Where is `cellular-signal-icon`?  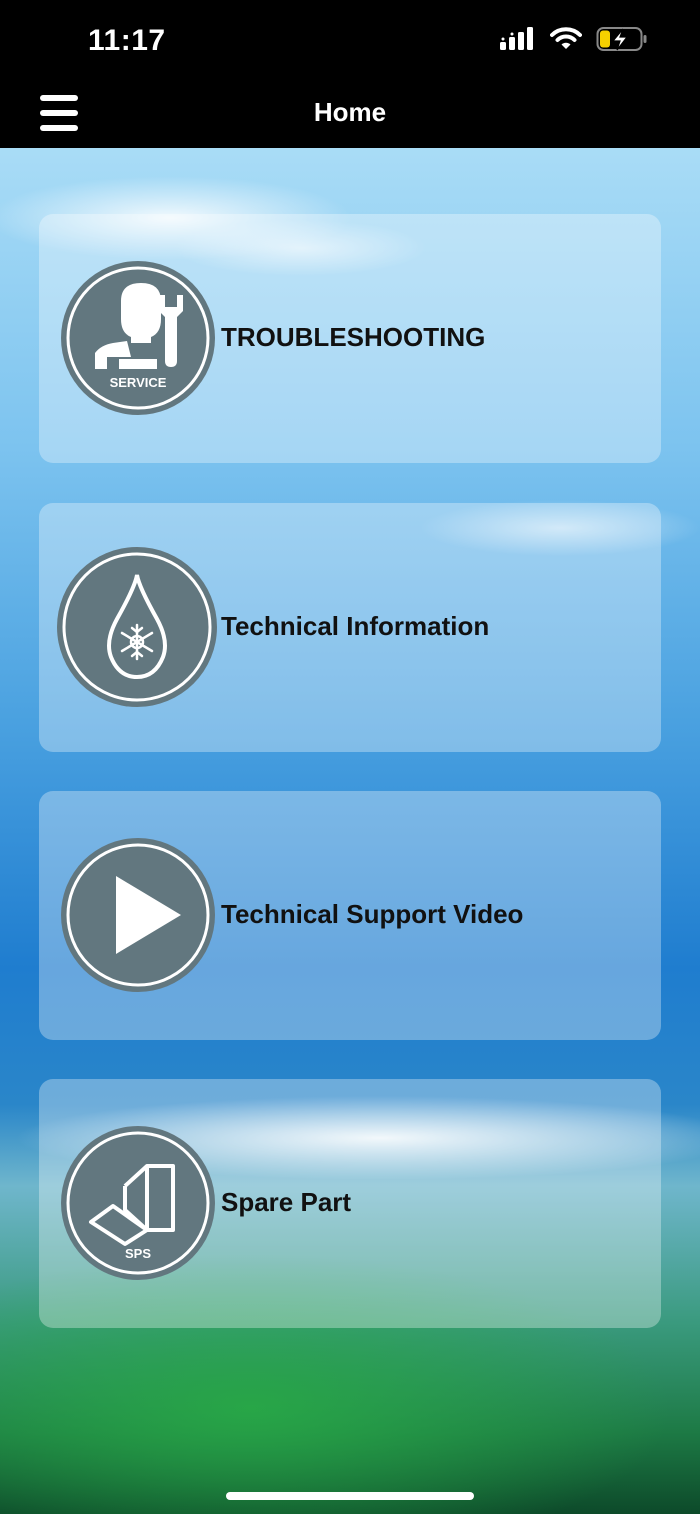
cellular-signal-icon is located at coordinates (516, 38).